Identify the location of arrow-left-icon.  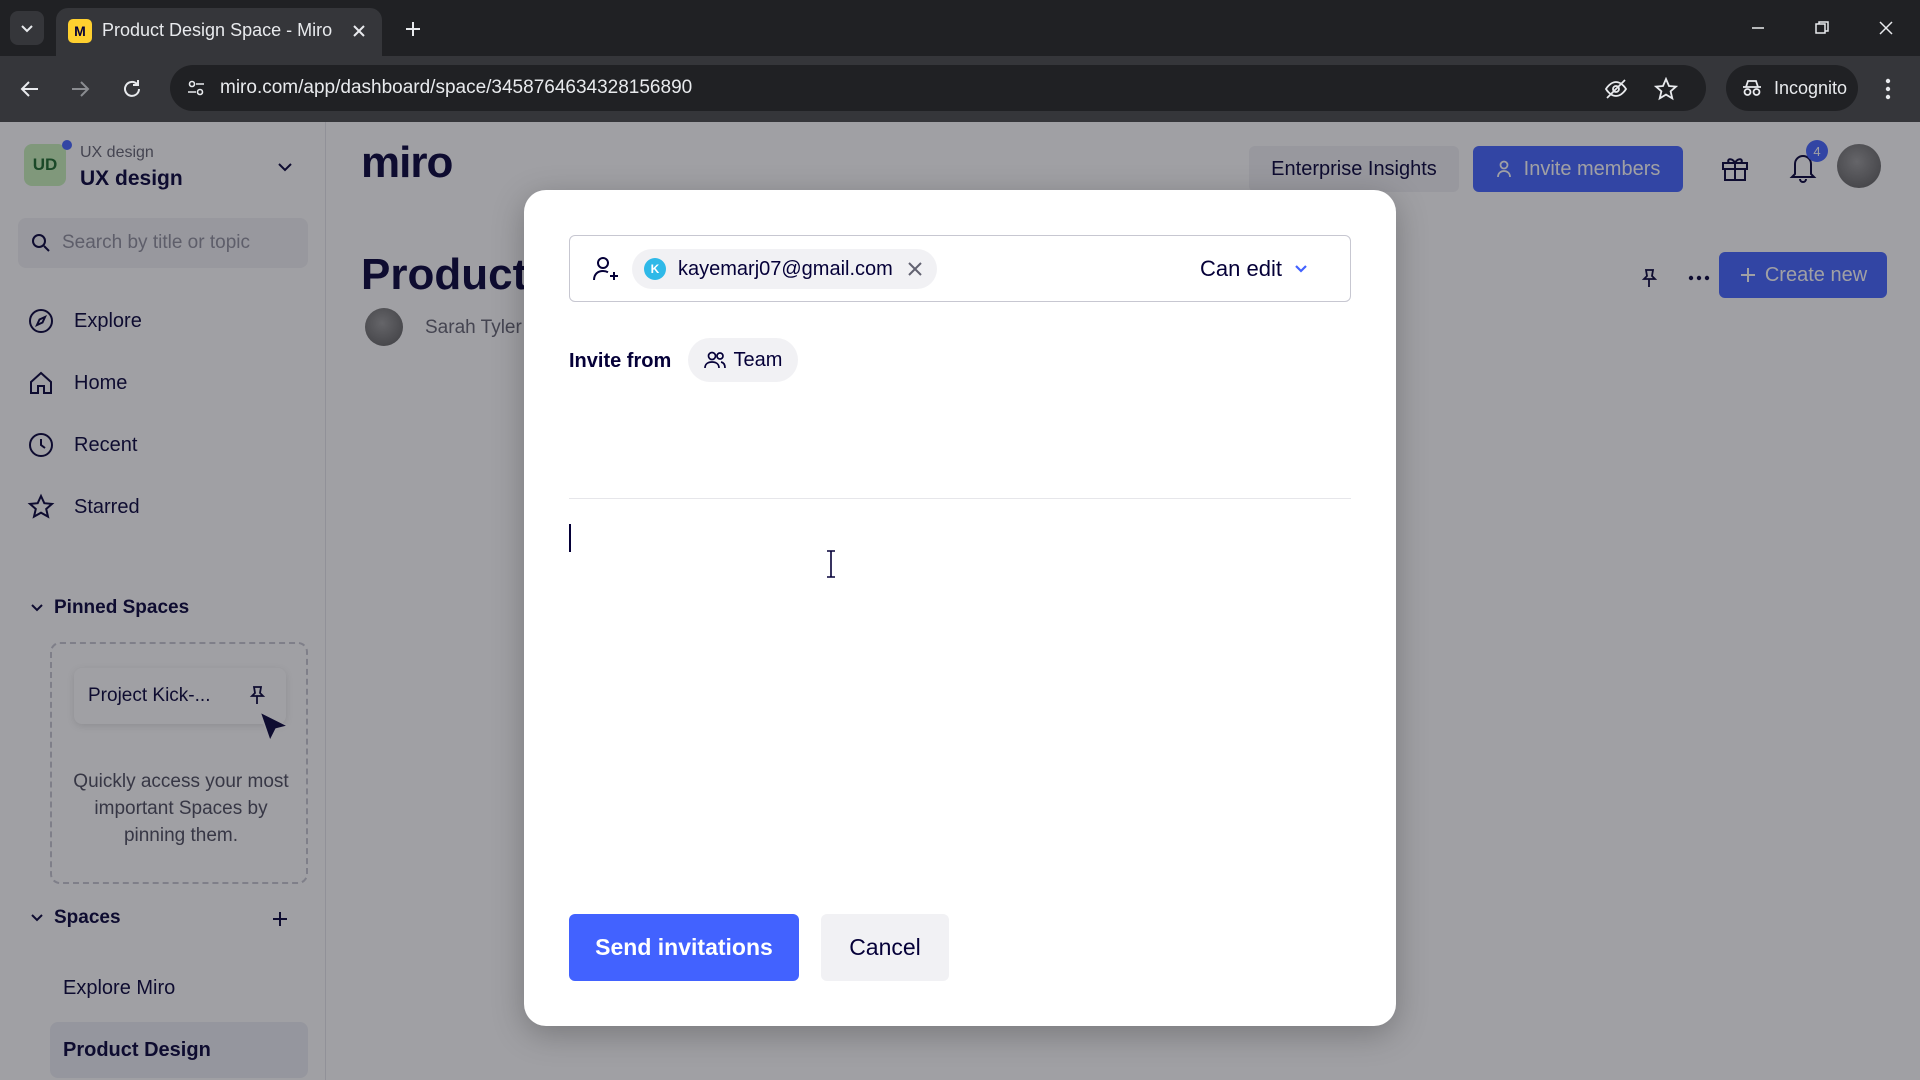
(29, 89).